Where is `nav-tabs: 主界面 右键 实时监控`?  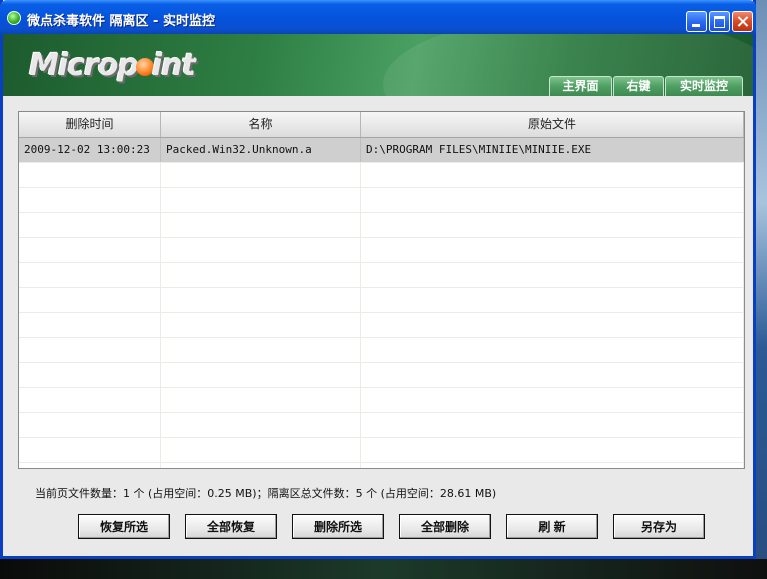
nav-tabs: 主界面 右键 实时监控 is located at coordinates (378, 86).